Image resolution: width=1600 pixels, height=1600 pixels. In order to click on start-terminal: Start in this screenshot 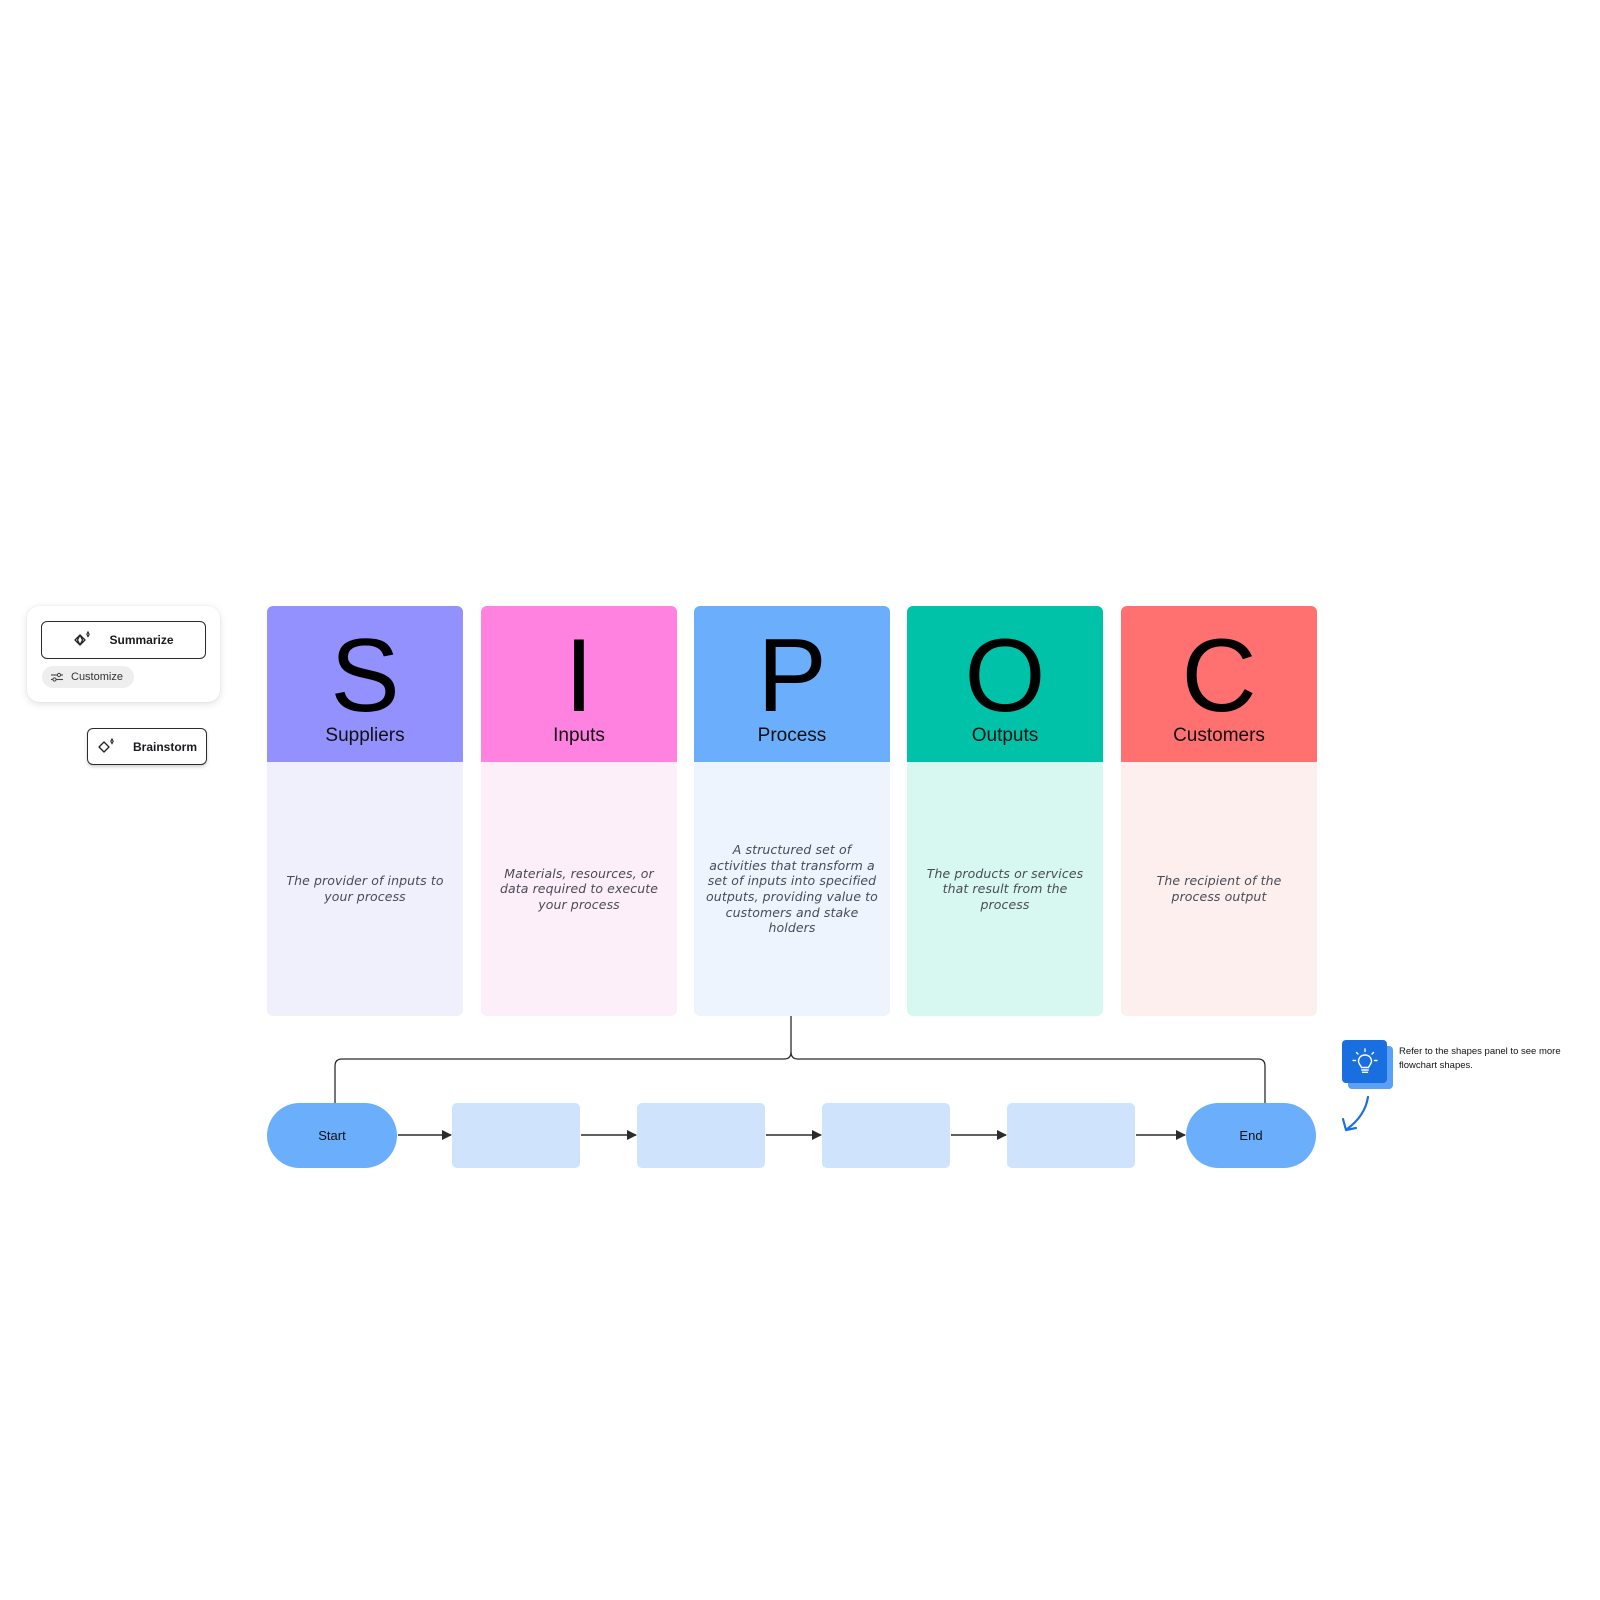, I will do `click(332, 1135)`.